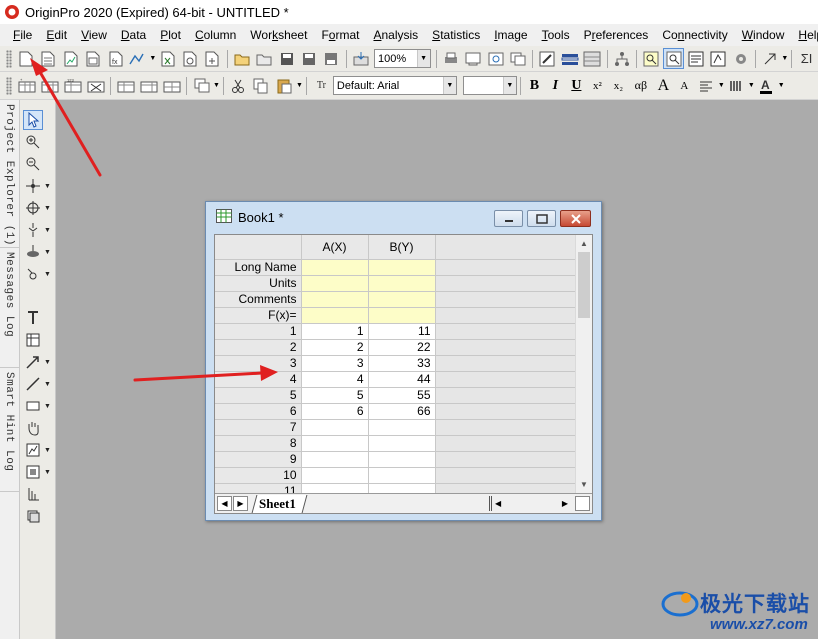 The height and width of the screenshot is (639, 818). What do you see at coordinates (706, 85) in the screenshot?
I see `align-left-icon` at bounding box center [706, 85].